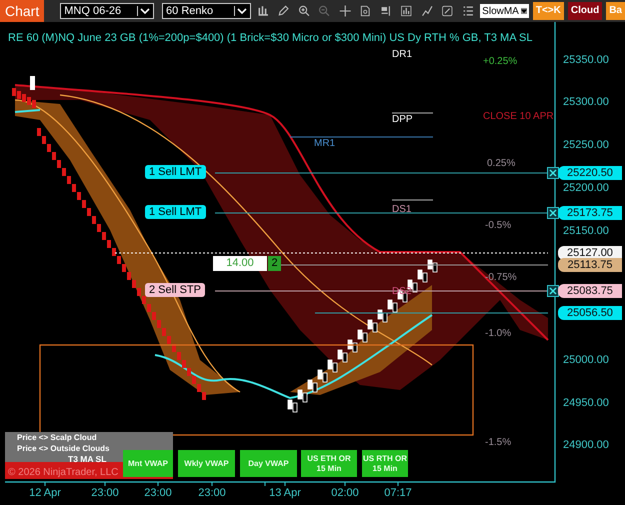 The height and width of the screenshot is (505, 625). I want to click on price-tag: 25083.75, so click(590, 291).